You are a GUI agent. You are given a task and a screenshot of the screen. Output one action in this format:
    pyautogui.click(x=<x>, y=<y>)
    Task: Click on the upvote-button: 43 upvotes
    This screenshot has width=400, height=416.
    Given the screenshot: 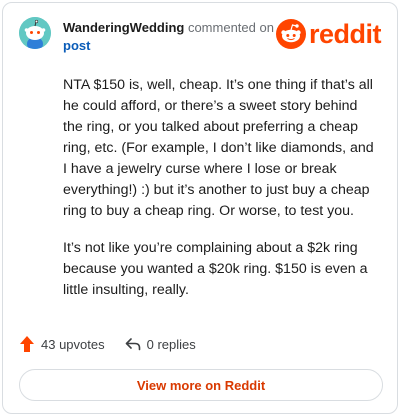 What is the action you would take?
    pyautogui.click(x=62, y=344)
    